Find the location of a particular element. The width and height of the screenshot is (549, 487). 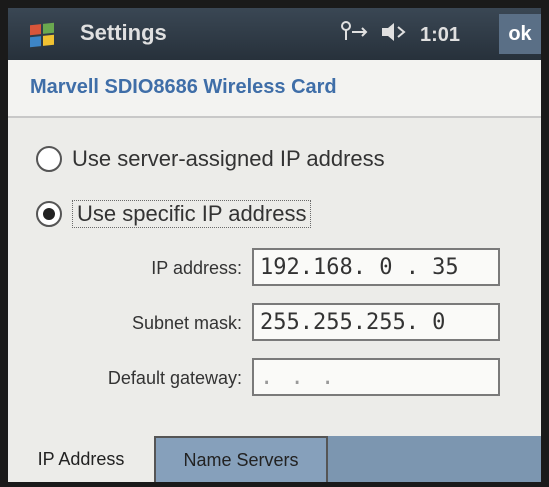

status-area: 1:01 is located at coordinates (399, 35).